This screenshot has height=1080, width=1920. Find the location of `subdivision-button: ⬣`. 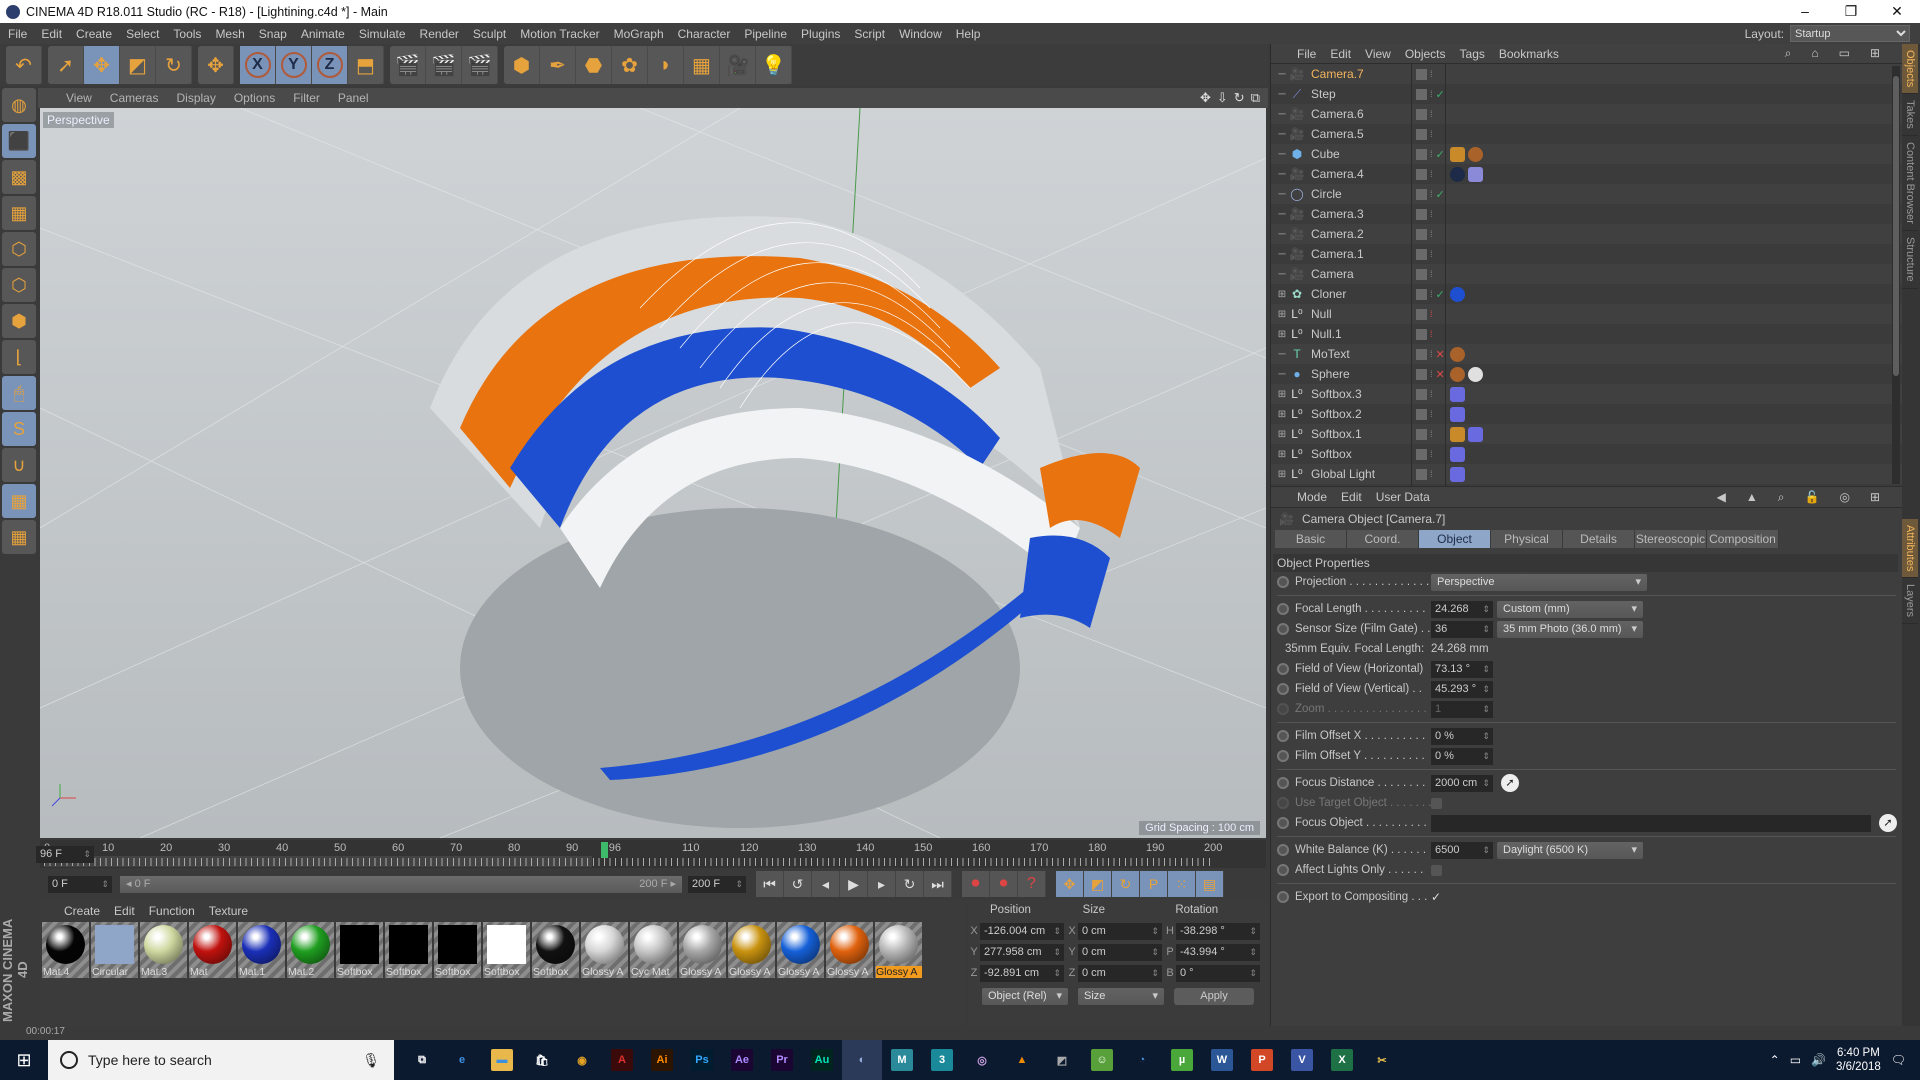

subdivision-button: ⬣ is located at coordinates (594, 65).